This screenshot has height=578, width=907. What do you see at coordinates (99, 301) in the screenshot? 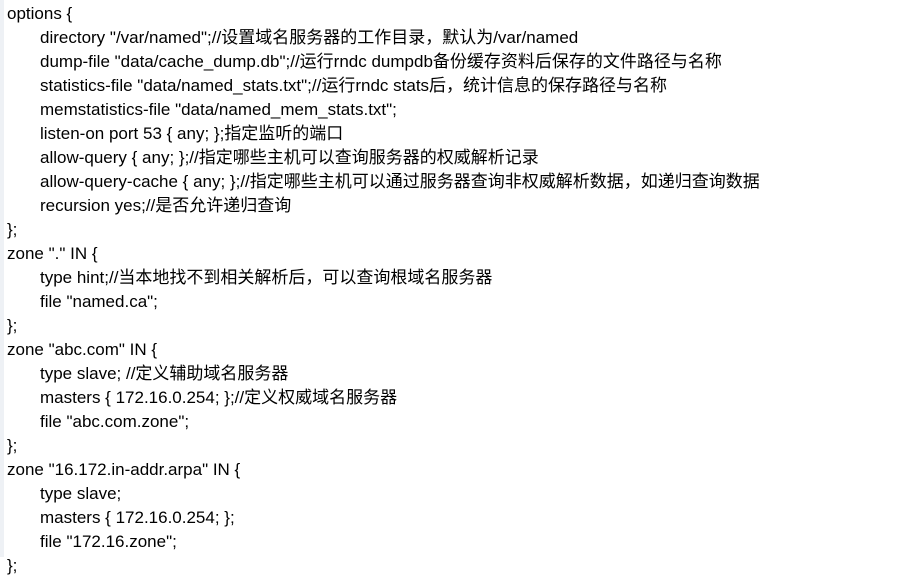
I see `code-line: file "named.ca";` at bounding box center [99, 301].